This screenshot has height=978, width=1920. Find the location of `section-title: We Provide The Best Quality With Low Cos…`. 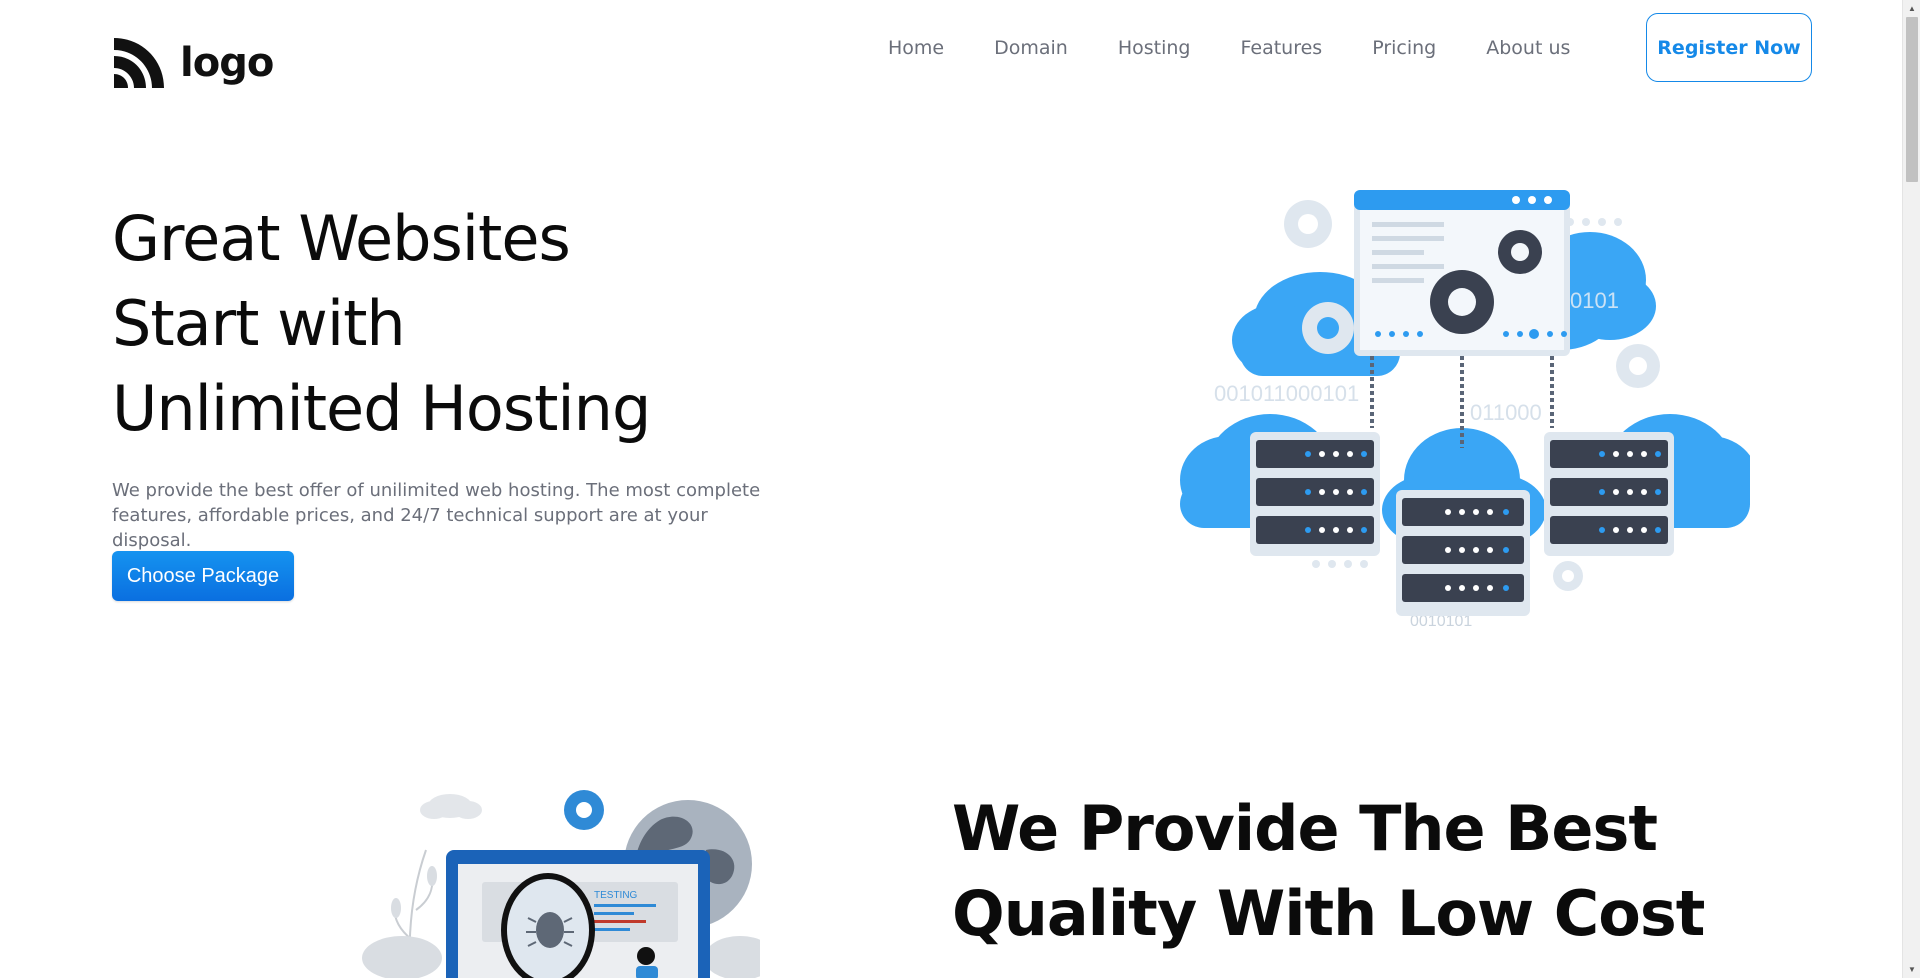

section-title: We Provide The Best Quality With Low Cos… is located at coordinates (1328, 871).